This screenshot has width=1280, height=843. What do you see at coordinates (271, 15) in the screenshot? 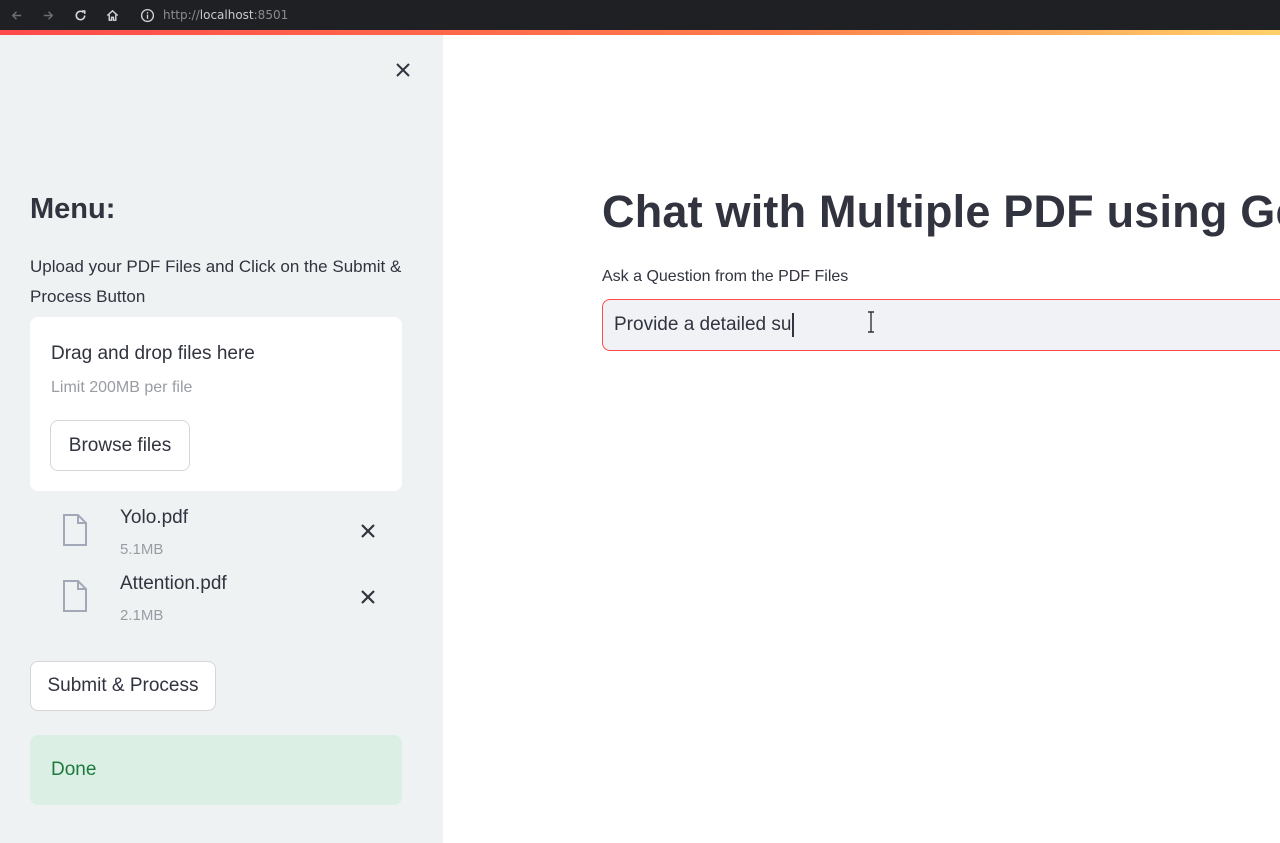
I see `url-port: :8501` at bounding box center [271, 15].